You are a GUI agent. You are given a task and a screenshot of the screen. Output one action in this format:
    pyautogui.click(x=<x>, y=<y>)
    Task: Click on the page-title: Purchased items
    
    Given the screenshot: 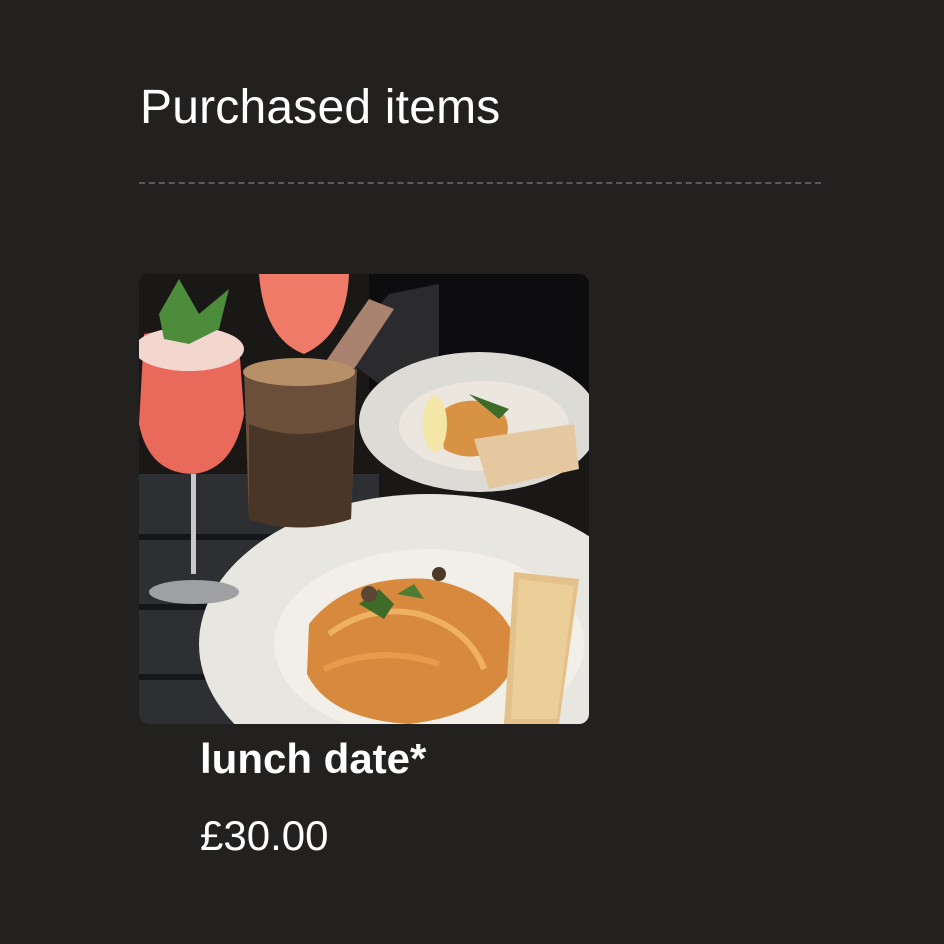 What is the action you would take?
    pyautogui.click(x=320, y=107)
    